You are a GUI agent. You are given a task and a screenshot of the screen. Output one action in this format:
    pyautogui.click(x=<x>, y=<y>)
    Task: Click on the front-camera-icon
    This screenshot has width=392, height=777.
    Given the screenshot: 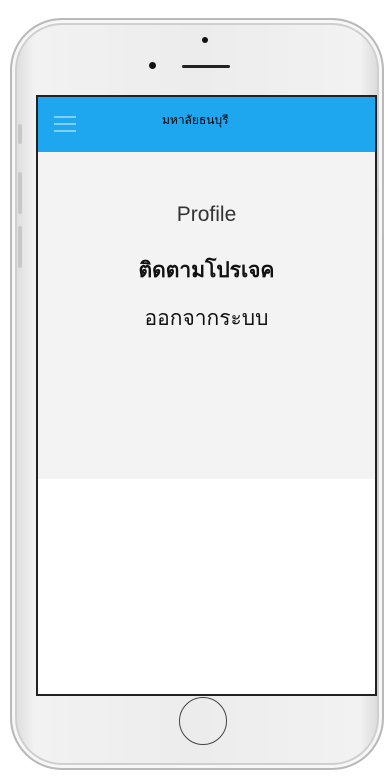 What is the action you would take?
    pyautogui.click(x=205, y=40)
    